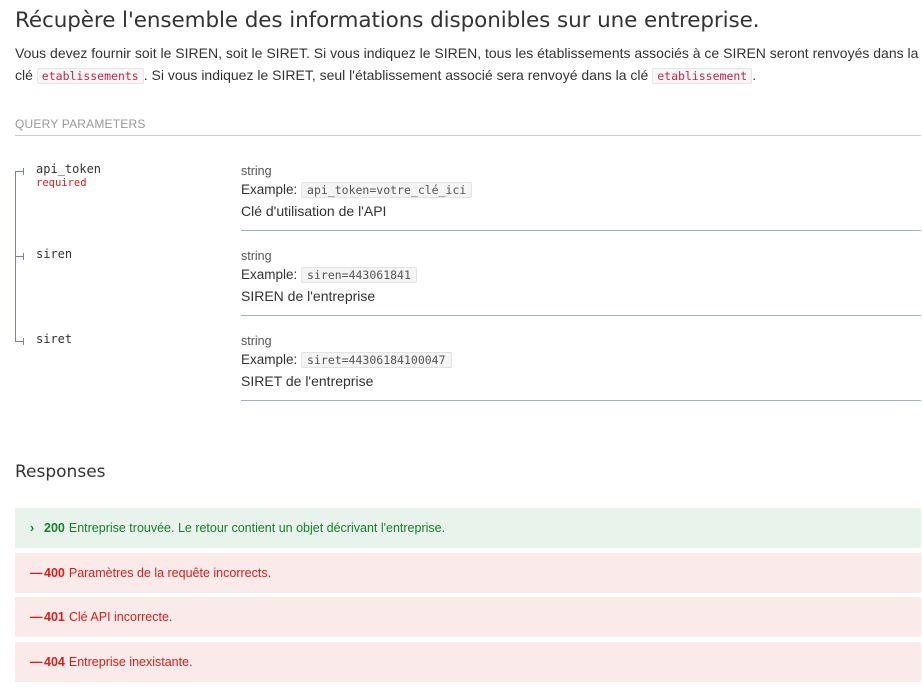 This screenshot has height=687, width=922. What do you see at coordinates (54, 617) in the screenshot?
I see `response-code: 401` at bounding box center [54, 617].